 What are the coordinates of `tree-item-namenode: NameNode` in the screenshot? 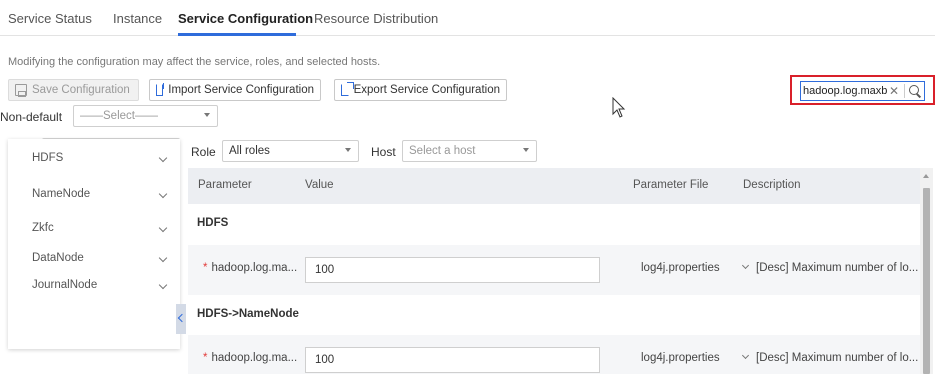 It's located at (94, 195).